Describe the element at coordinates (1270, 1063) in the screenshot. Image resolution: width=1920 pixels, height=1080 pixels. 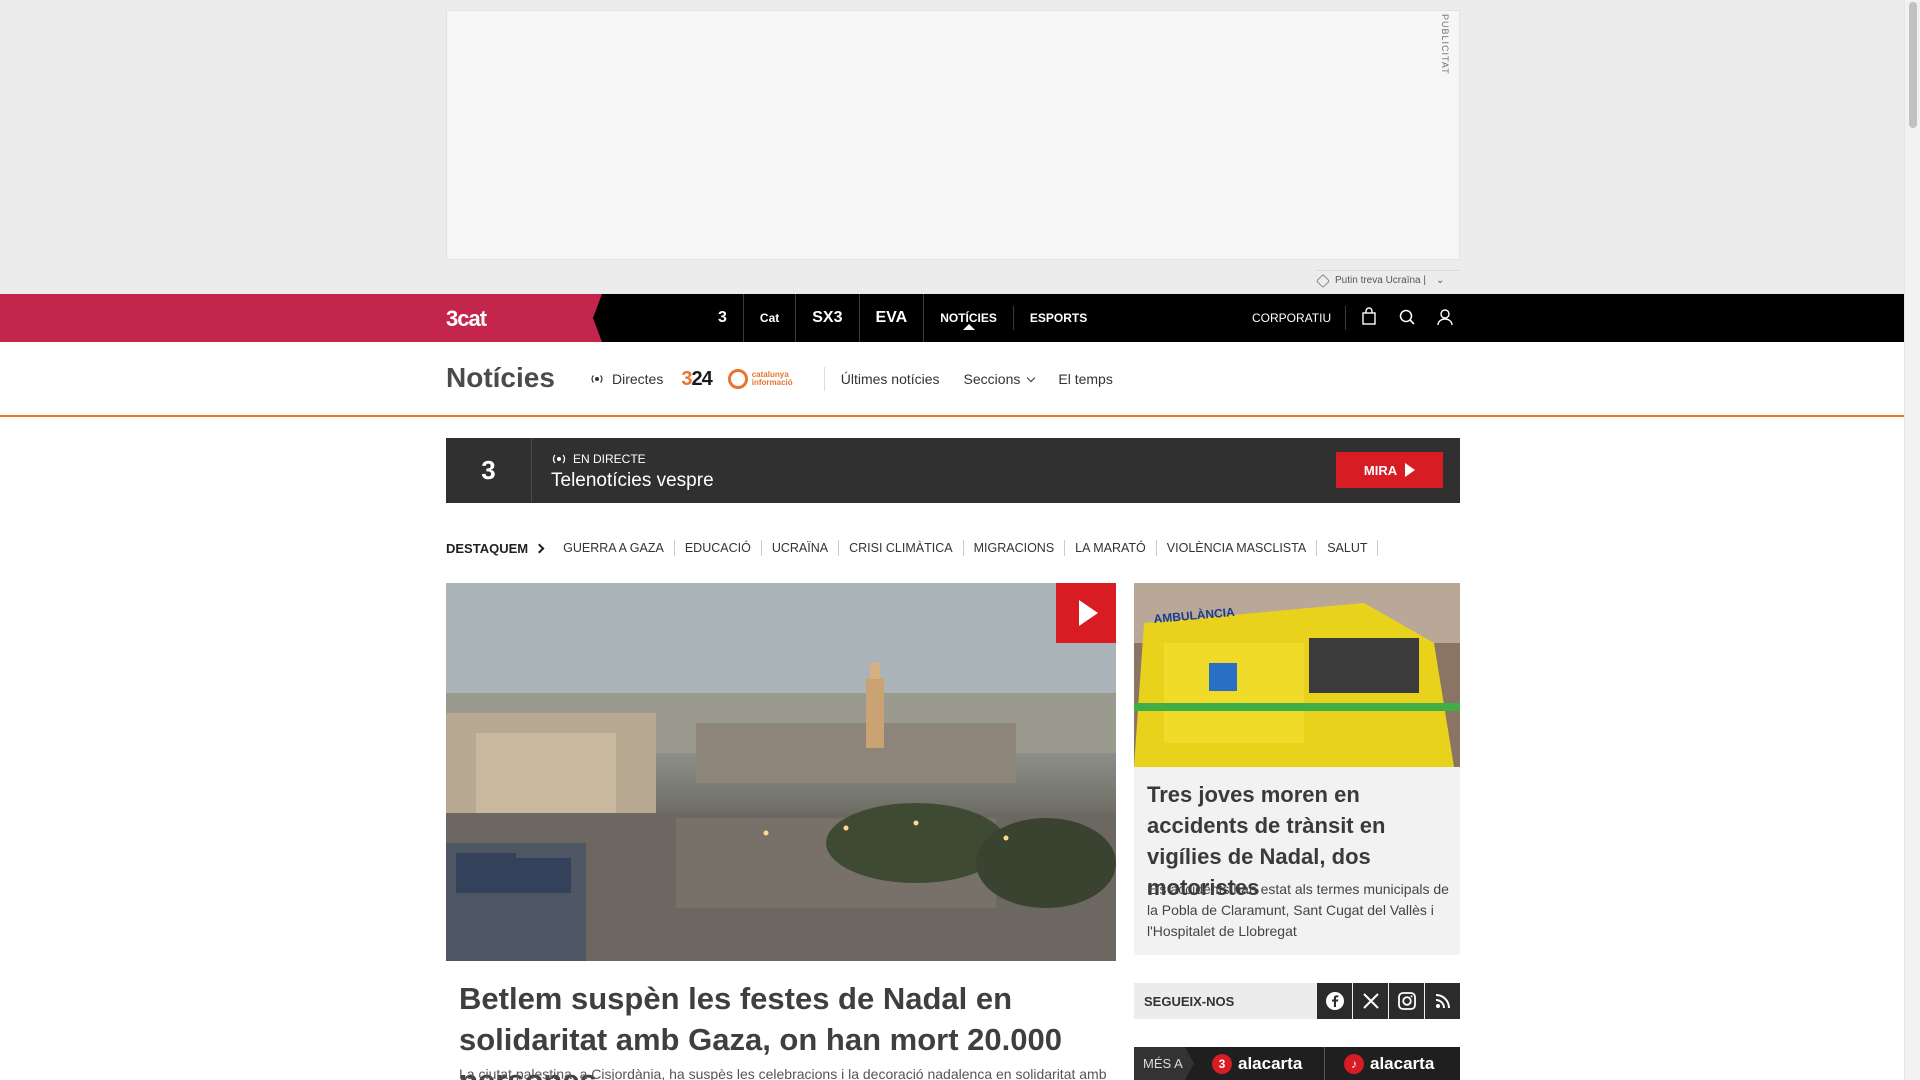
I see `tv3-alacarta-text: alacarta` at that location.